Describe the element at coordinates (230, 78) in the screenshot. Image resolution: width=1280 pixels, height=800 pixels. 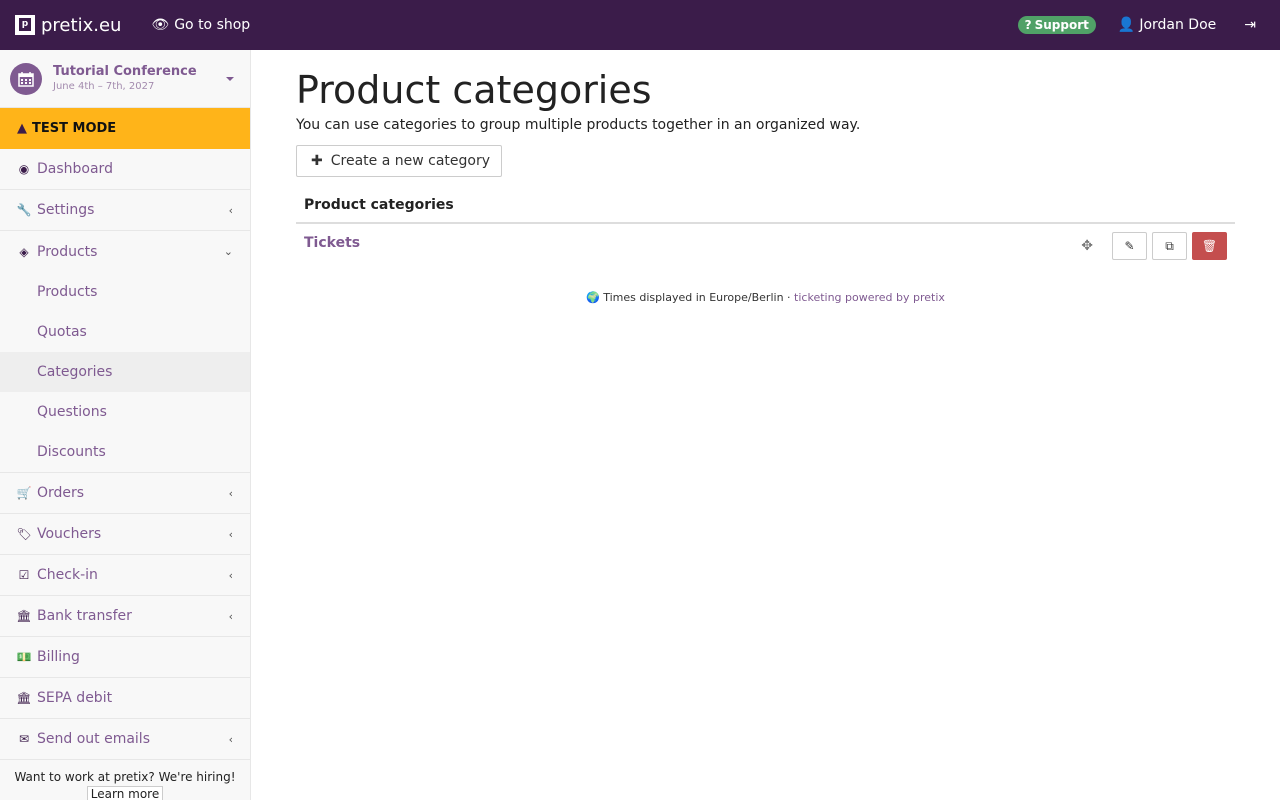
I see `caret-down-icon` at that location.